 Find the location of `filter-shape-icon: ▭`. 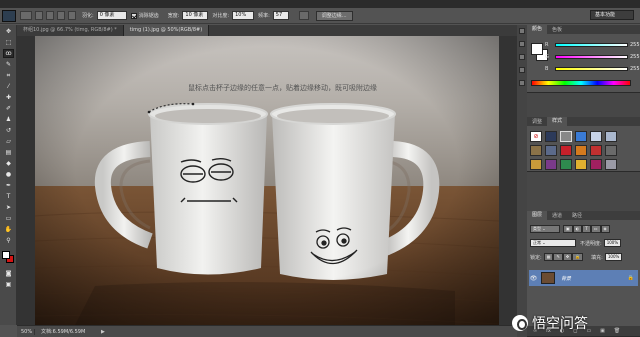

filter-shape-icon: ▭ is located at coordinates (595, 229).